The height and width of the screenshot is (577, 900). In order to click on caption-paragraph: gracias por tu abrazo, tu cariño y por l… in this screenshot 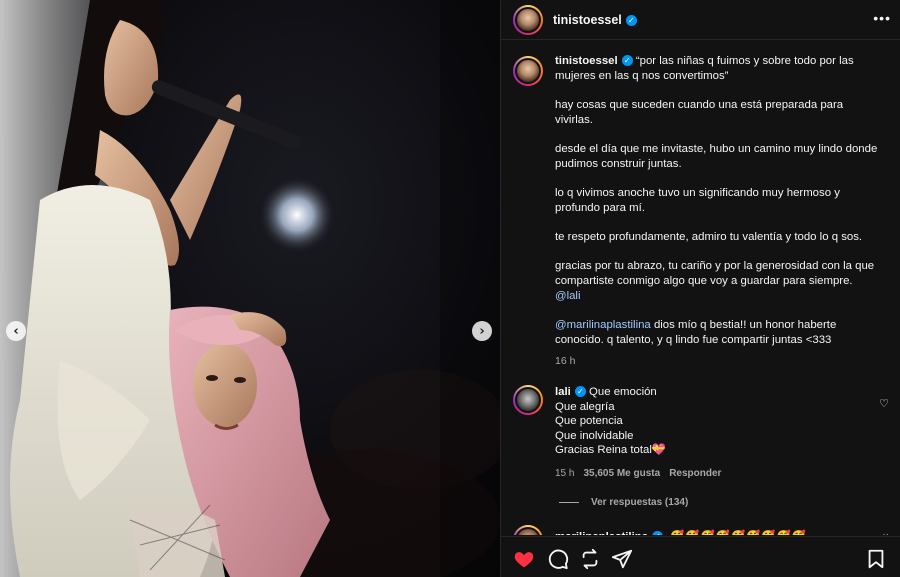, I will do `click(715, 273)`.